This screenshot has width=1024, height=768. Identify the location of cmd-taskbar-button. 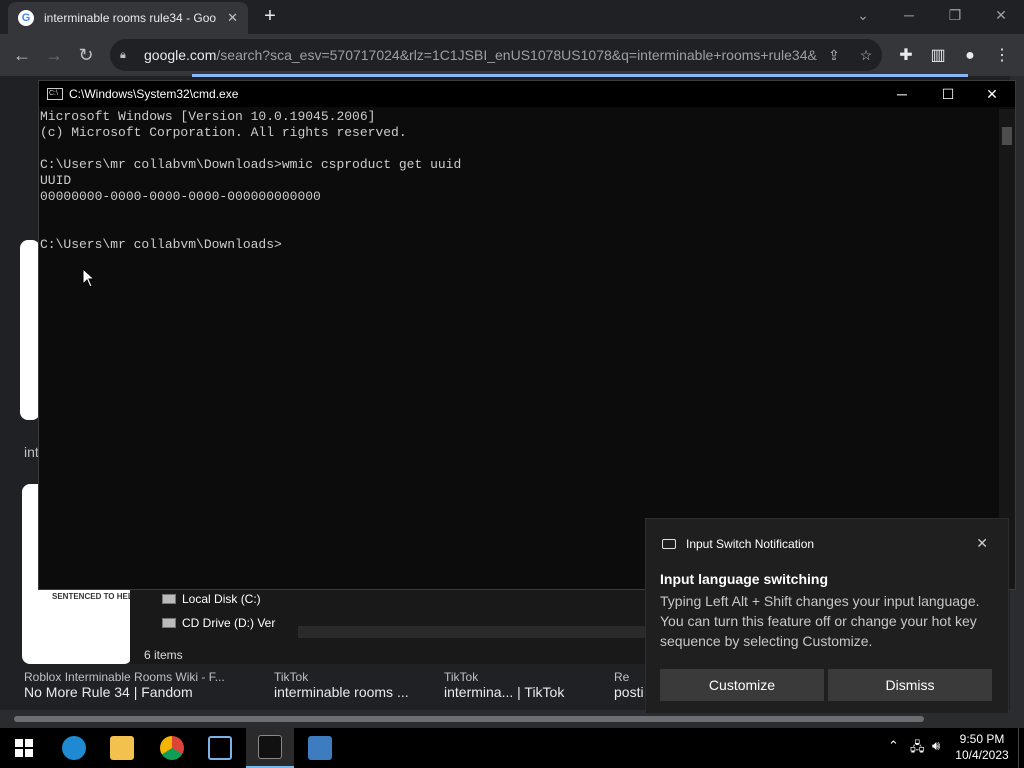
(270, 748).